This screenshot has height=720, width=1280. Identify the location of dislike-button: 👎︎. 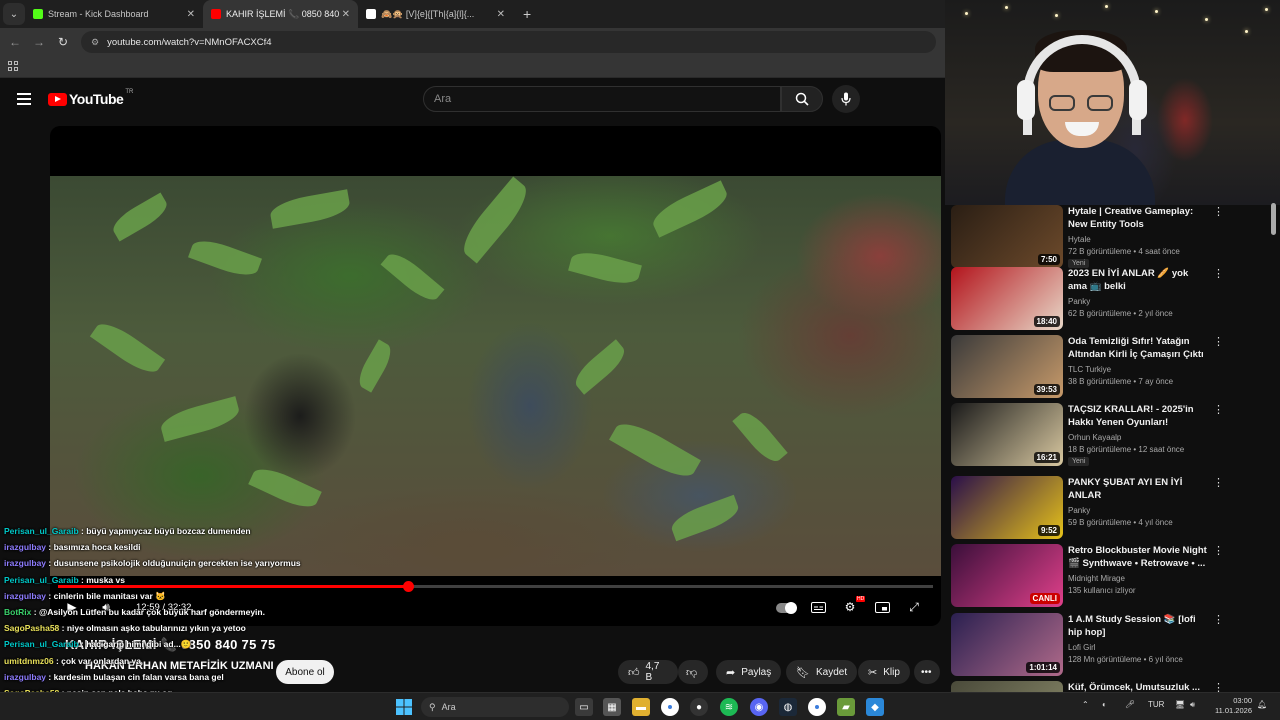
(693, 672).